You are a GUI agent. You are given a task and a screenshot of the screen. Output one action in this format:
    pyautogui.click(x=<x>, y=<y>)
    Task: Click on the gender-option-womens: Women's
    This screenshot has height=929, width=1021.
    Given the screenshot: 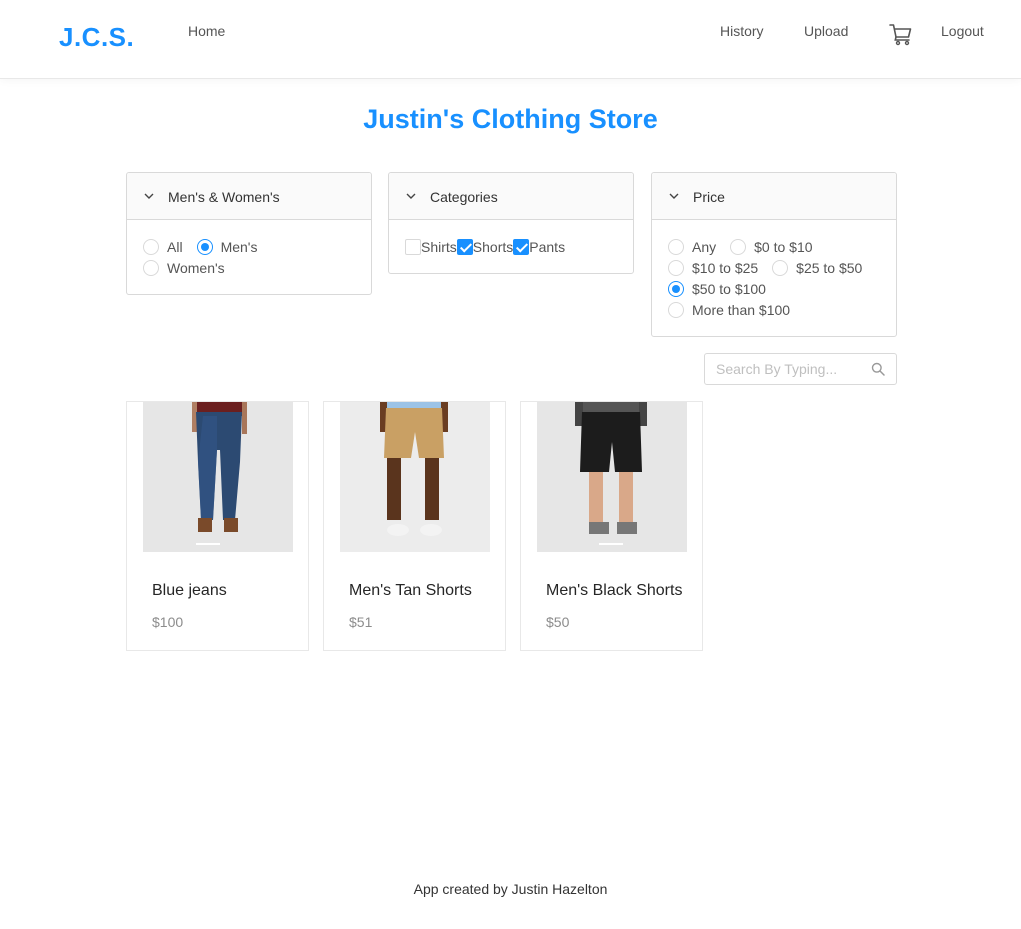 What is the action you would take?
    pyautogui.click(x=184, y=267)
    